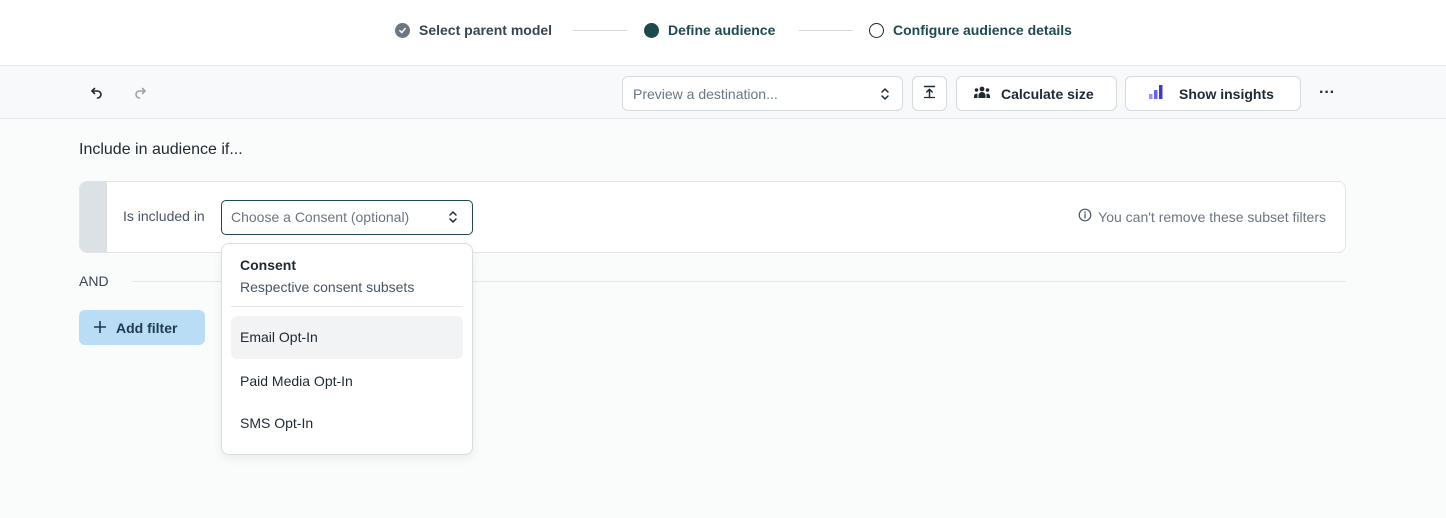 This screenshot has height=518, width=1446. I want to click on show-insights-button: Show insights, so click(1213, 93).